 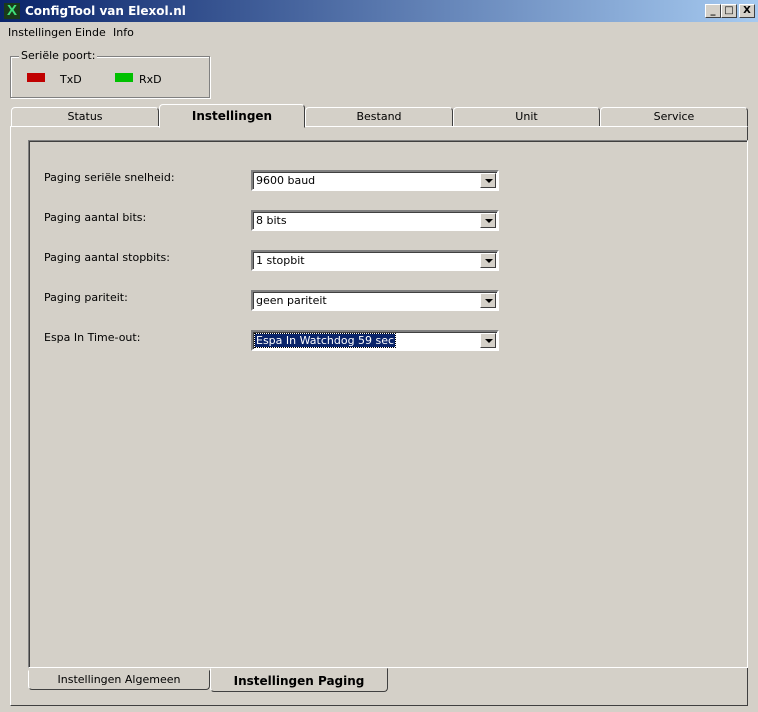 I want to click on data-bits-label: Paging aantal bits:, so click(x=95, y=217).